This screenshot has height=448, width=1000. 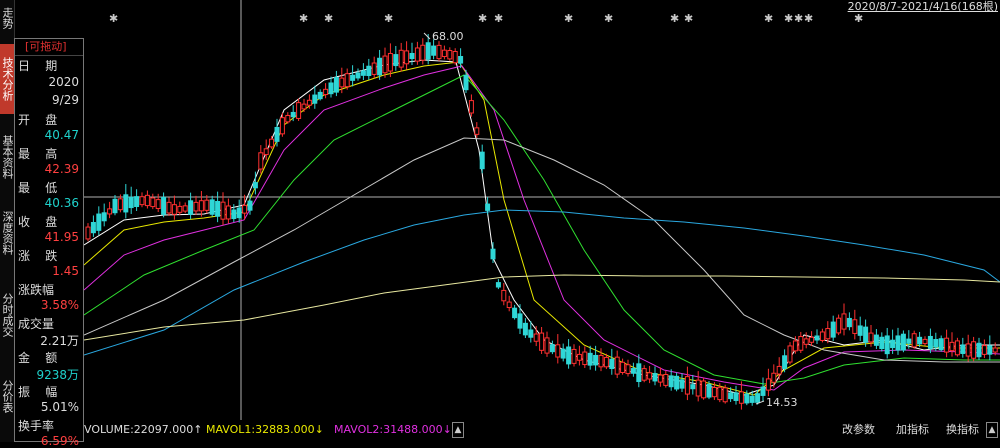 What do you see at coordinates (458, 430) in the screenshot?
I see `collapse-arrow-icon: ▲` at bounding box center [458, 430].